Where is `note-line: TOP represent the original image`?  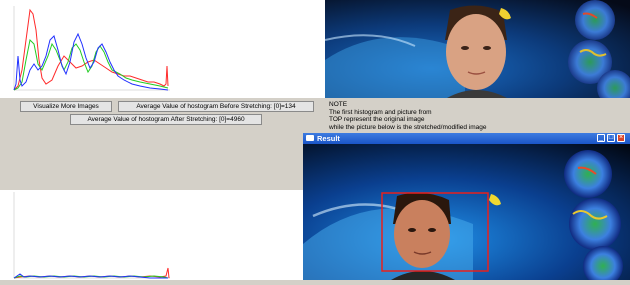 note-line: TOP represent the original image is located at coordinates (377, 119).